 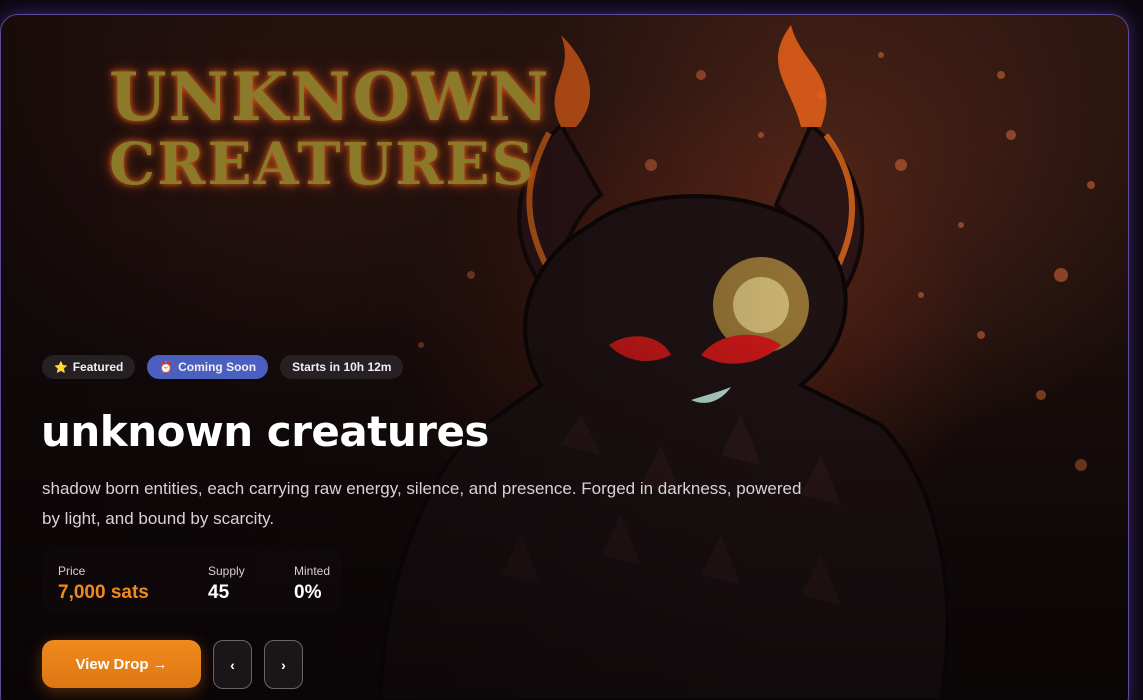 I want to click on minted-label: Minted, so click(x=312, y=571).